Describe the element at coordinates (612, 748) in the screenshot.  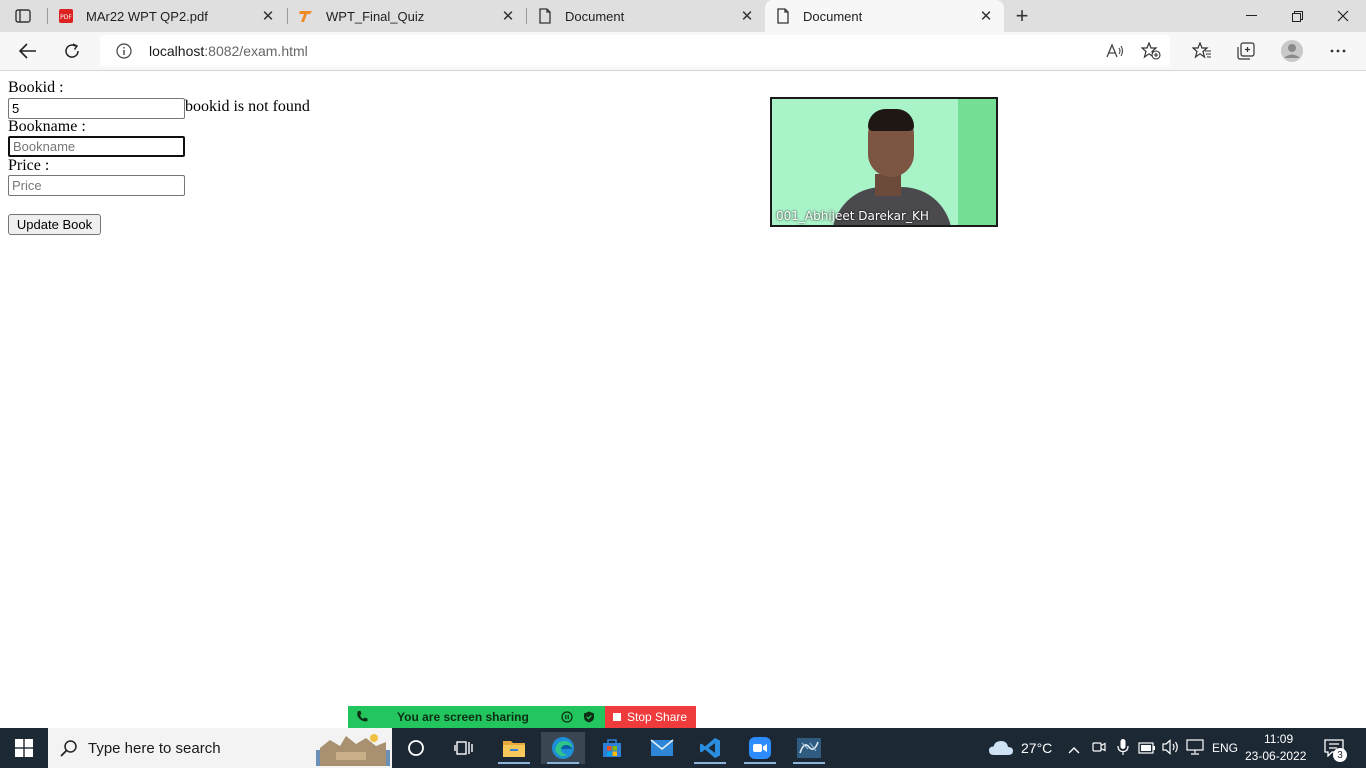
I see `microsoft-store-icon` at that location.